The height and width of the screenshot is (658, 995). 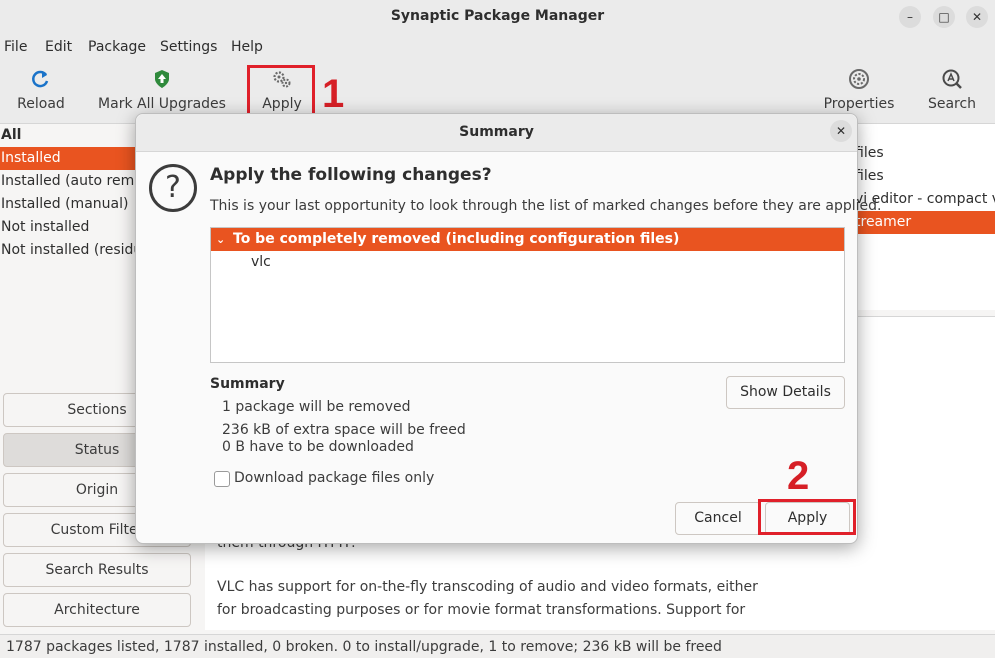 I want to click on show-details-button: Show Details, so click(x=785, y=392).